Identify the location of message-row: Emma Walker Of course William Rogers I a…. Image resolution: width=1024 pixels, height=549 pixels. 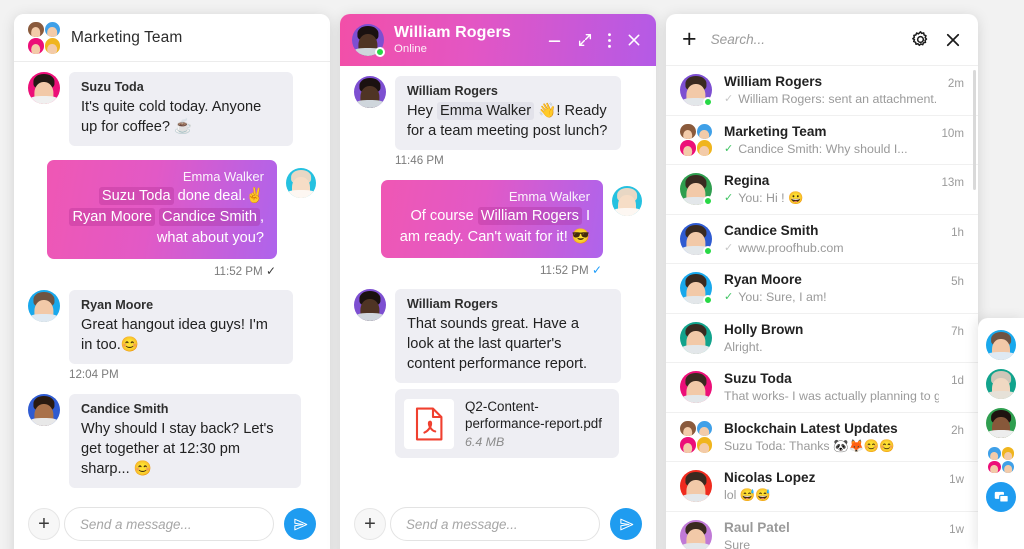
(498, 219).